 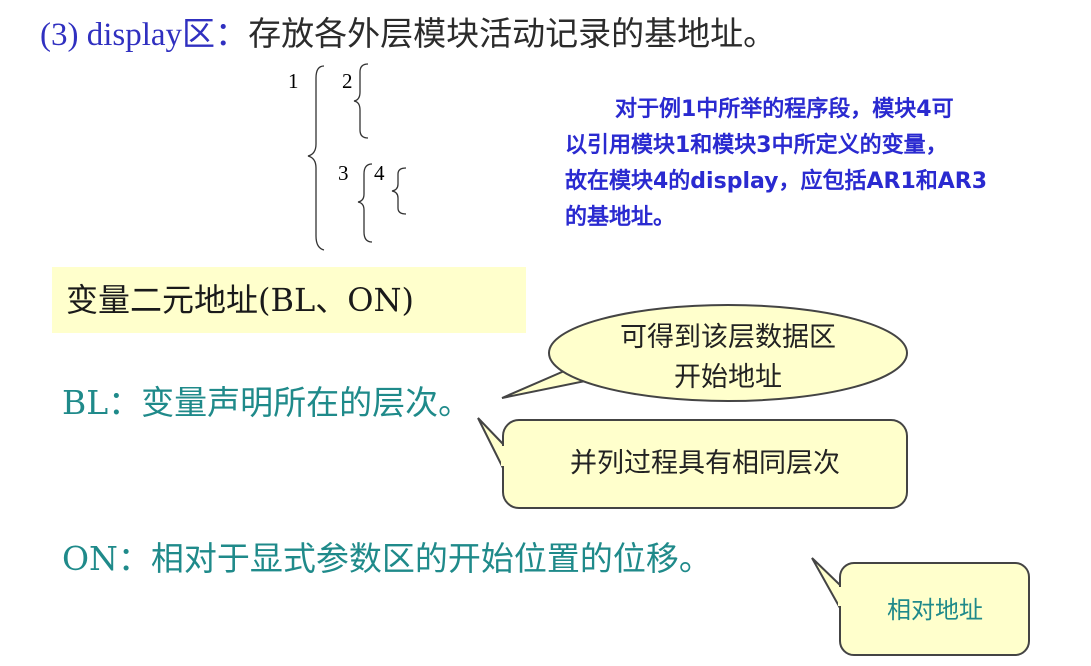 What do you see at coordinates (267, 402) in the screenshot?
I see `bl-definition: BL：变量声明所在的层次。` at bounding box center [267, 402].